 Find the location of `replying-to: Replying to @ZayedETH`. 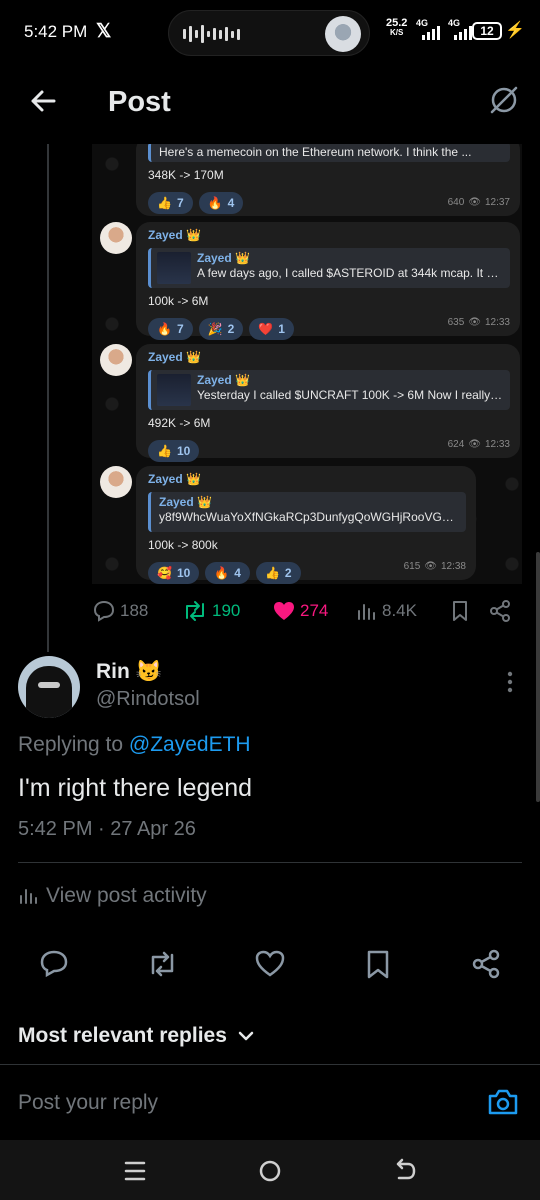

replying-to: Replying to @ZayedETH is located at coordinates (134, 744).